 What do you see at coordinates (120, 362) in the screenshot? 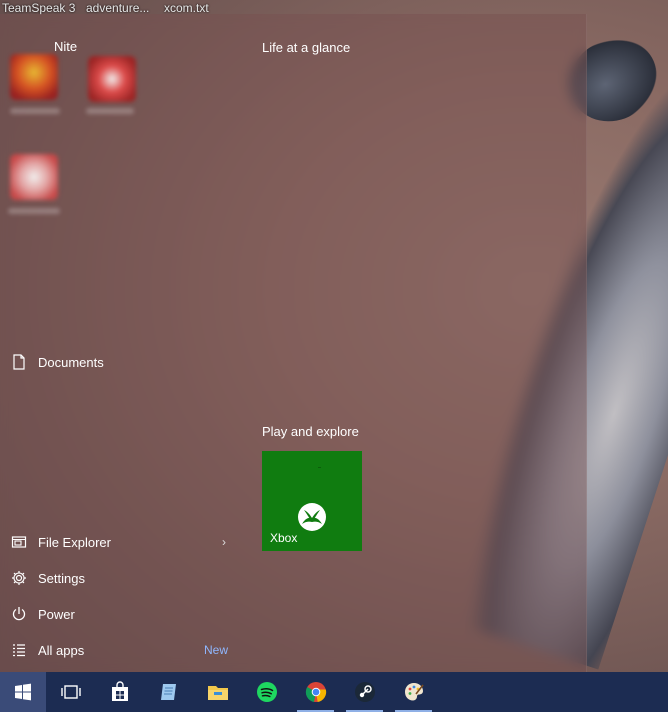
I see `documents-item: Documents` at bounding box center [120, 362].